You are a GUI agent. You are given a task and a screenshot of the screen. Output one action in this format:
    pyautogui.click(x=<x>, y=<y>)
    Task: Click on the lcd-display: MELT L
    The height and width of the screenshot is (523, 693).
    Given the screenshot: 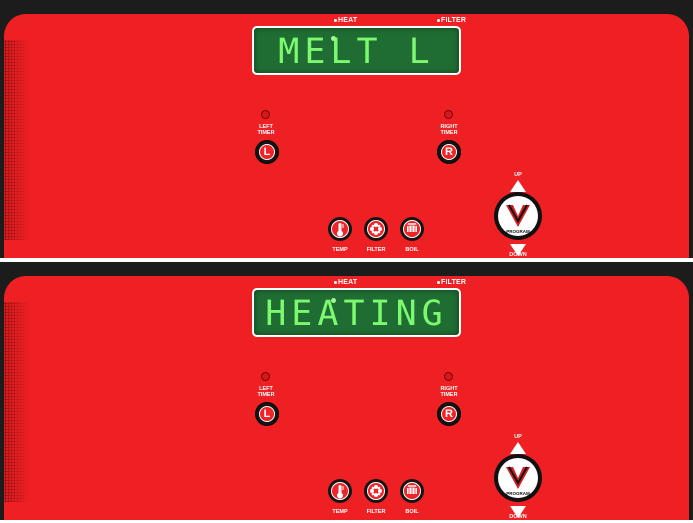 What is the action you would take?
    pyautogui.click(x=356, y=50)
    